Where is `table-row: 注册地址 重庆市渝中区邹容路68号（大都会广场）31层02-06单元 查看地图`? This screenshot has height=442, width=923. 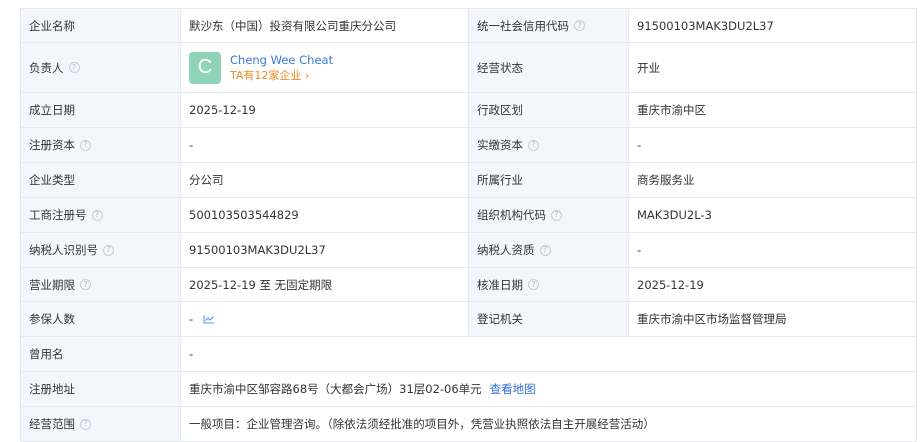 table-row: 注册地址 重庆市渝中区邹容路68号（大都会广场）31层02-06单元 查看地图 is located at coordinates (469, 389).